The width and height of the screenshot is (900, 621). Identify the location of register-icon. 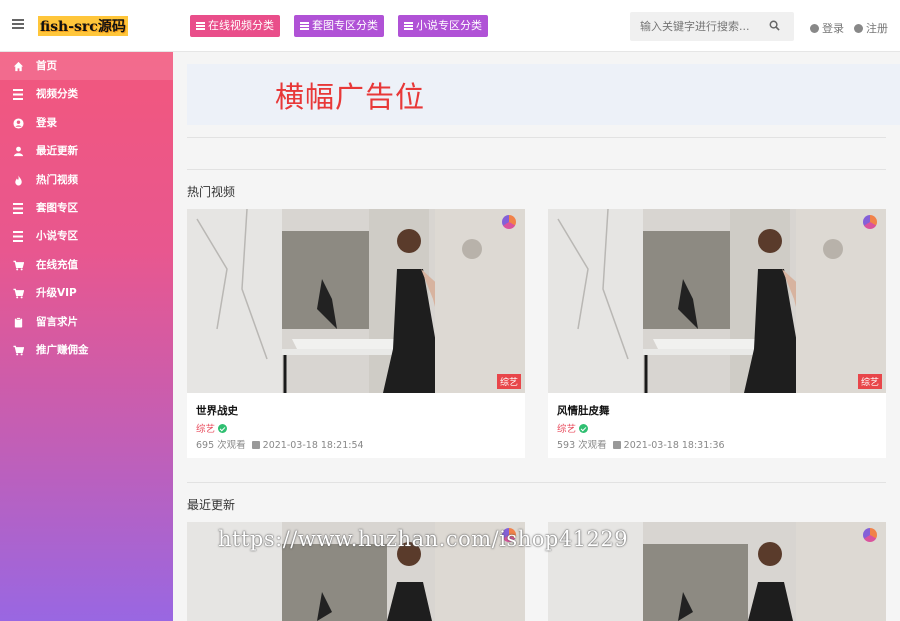
(858, 28).